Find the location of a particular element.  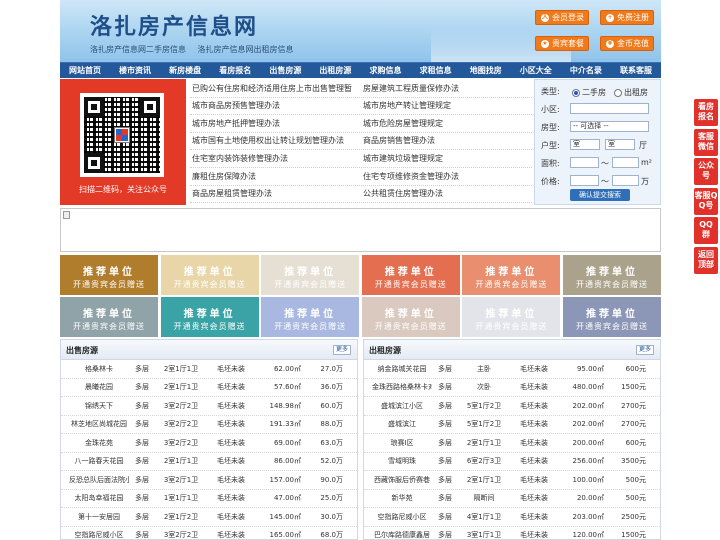

nav-agents: 中介名录 is located at coordinates (586, 70).